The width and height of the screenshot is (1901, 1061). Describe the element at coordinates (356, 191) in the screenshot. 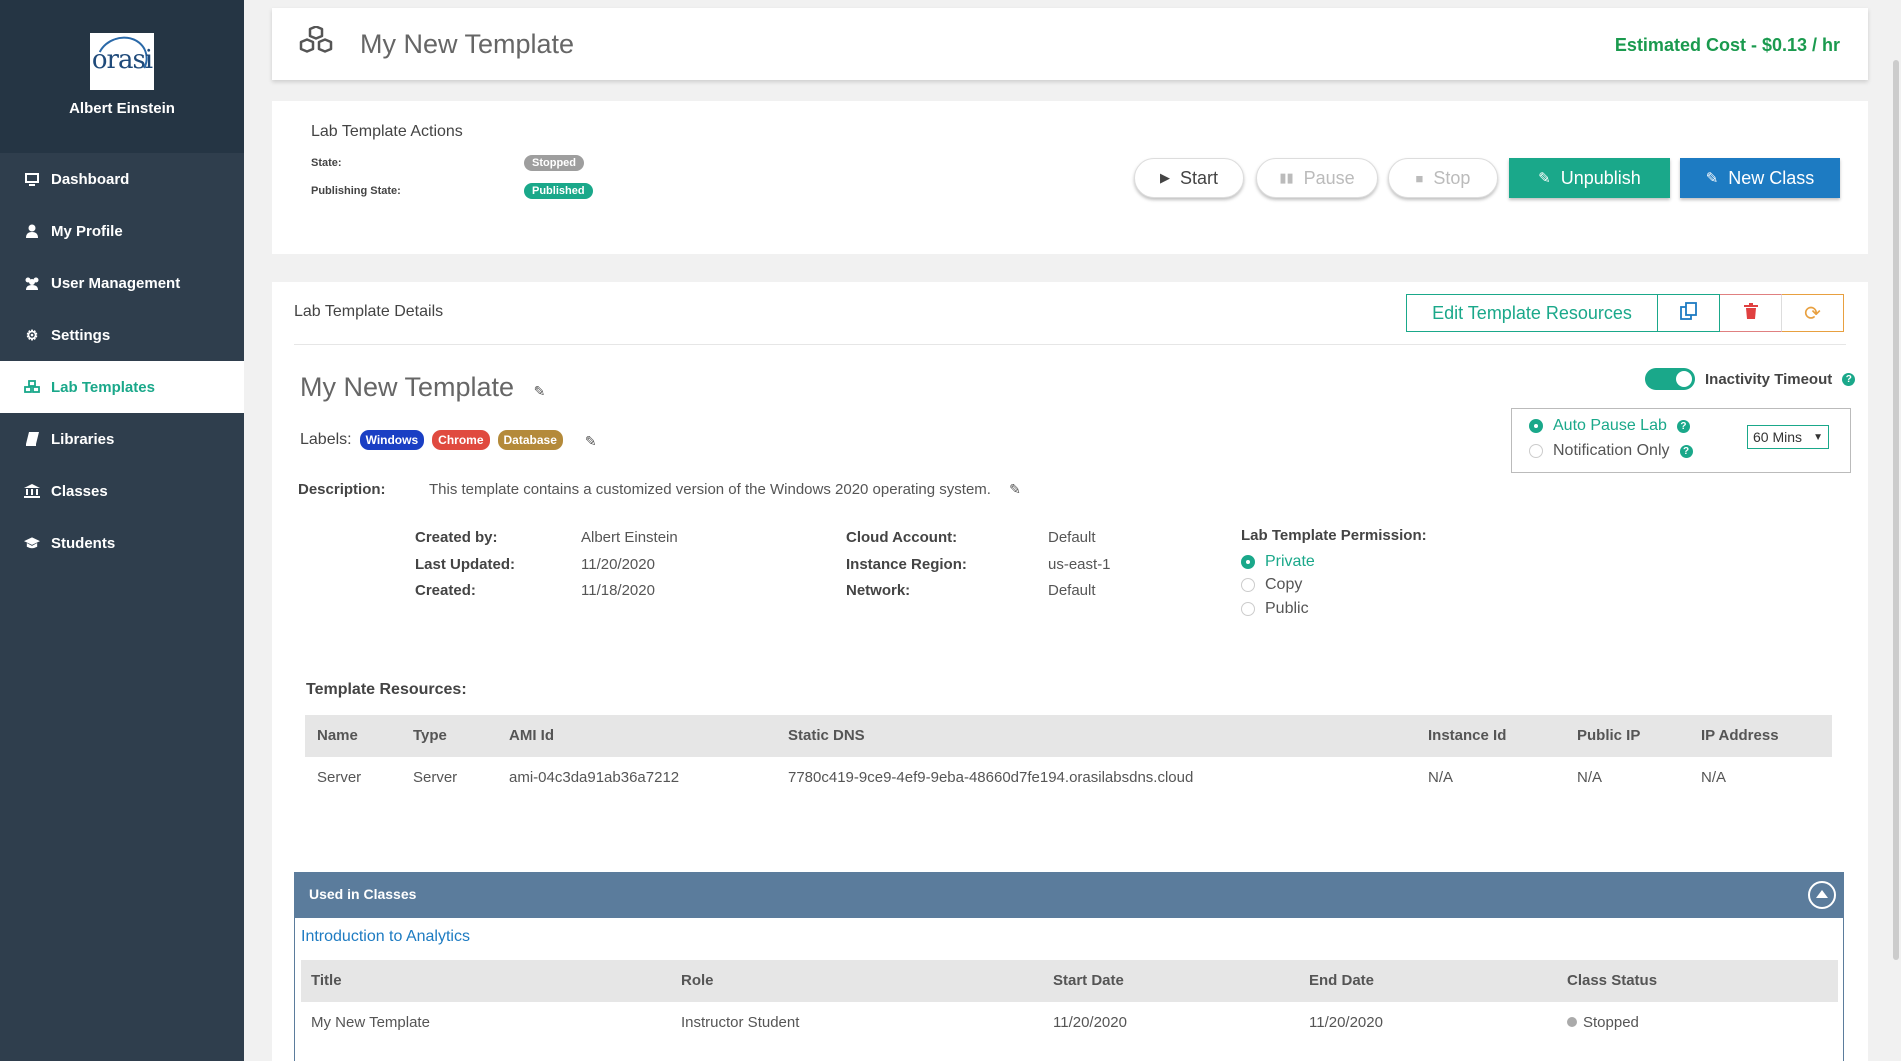

I see `publishing-state-label: Publishing State:` at that location.